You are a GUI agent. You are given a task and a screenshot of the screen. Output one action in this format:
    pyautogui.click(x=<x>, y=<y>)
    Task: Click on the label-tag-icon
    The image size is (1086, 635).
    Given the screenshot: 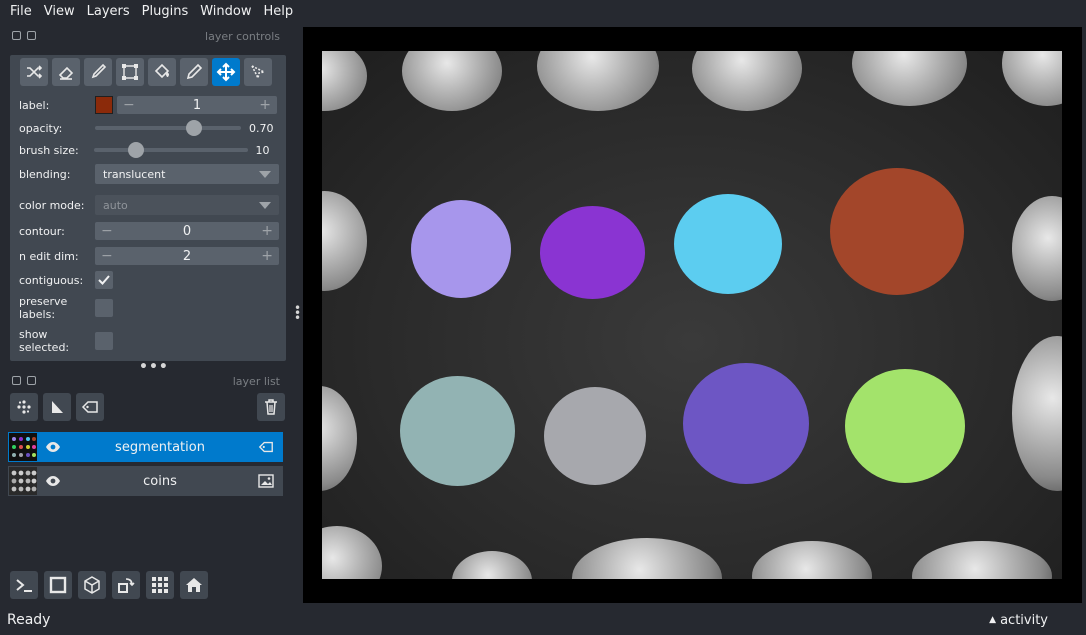 What is the action you would take?
    pyautogui.click(x=89, y=407)
    